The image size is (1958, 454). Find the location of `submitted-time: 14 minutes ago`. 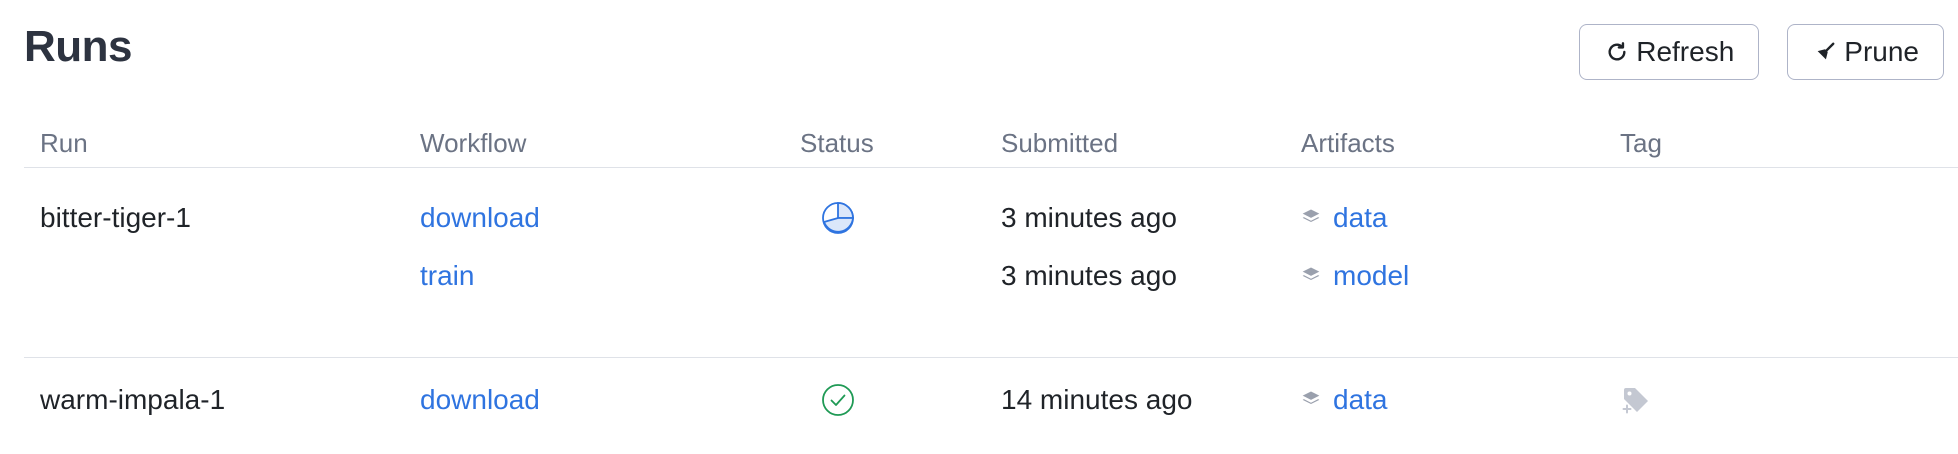

submitted-time: 14 minutes ago is located at coordinates (1097, 399).